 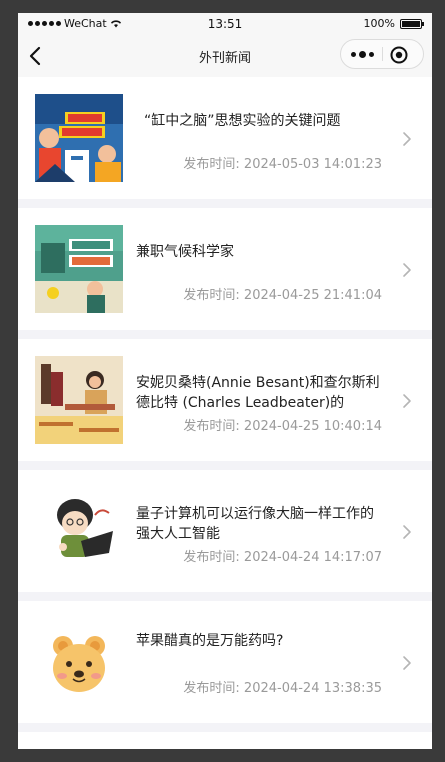 What do you see at coordinates (312, 164) in the screenshot?
I see `date-value: 2024-05-03 14:01:23` at bounding box center [312, 164].